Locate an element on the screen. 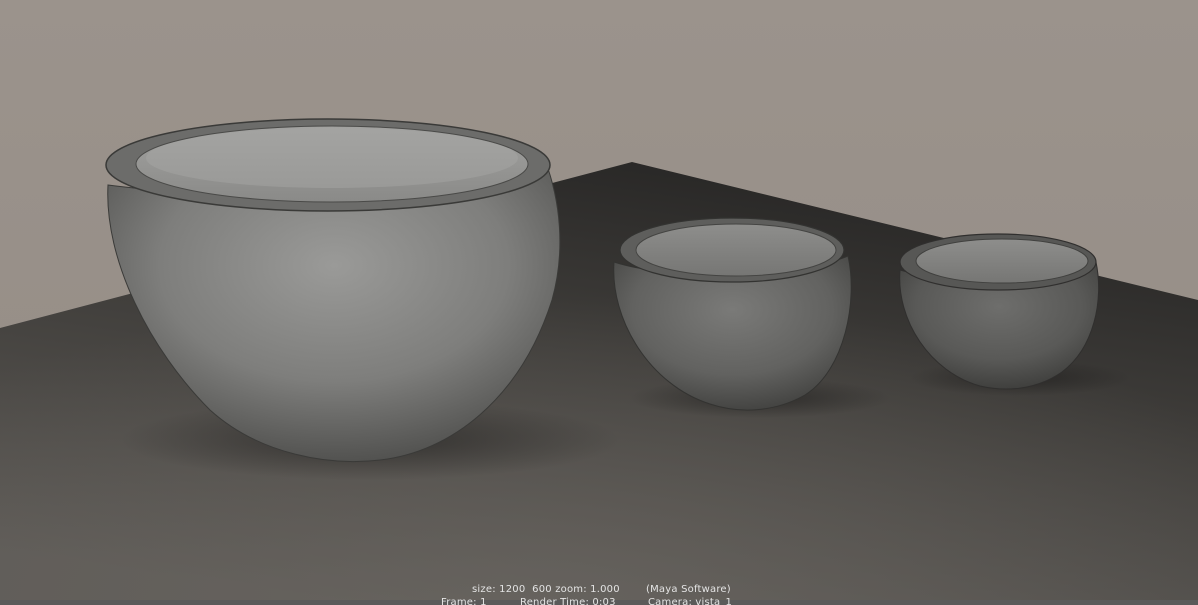 This screenshot has width=1198, height=605. frame-number-text: Frame: 1 is located at coordinates (464, 601).